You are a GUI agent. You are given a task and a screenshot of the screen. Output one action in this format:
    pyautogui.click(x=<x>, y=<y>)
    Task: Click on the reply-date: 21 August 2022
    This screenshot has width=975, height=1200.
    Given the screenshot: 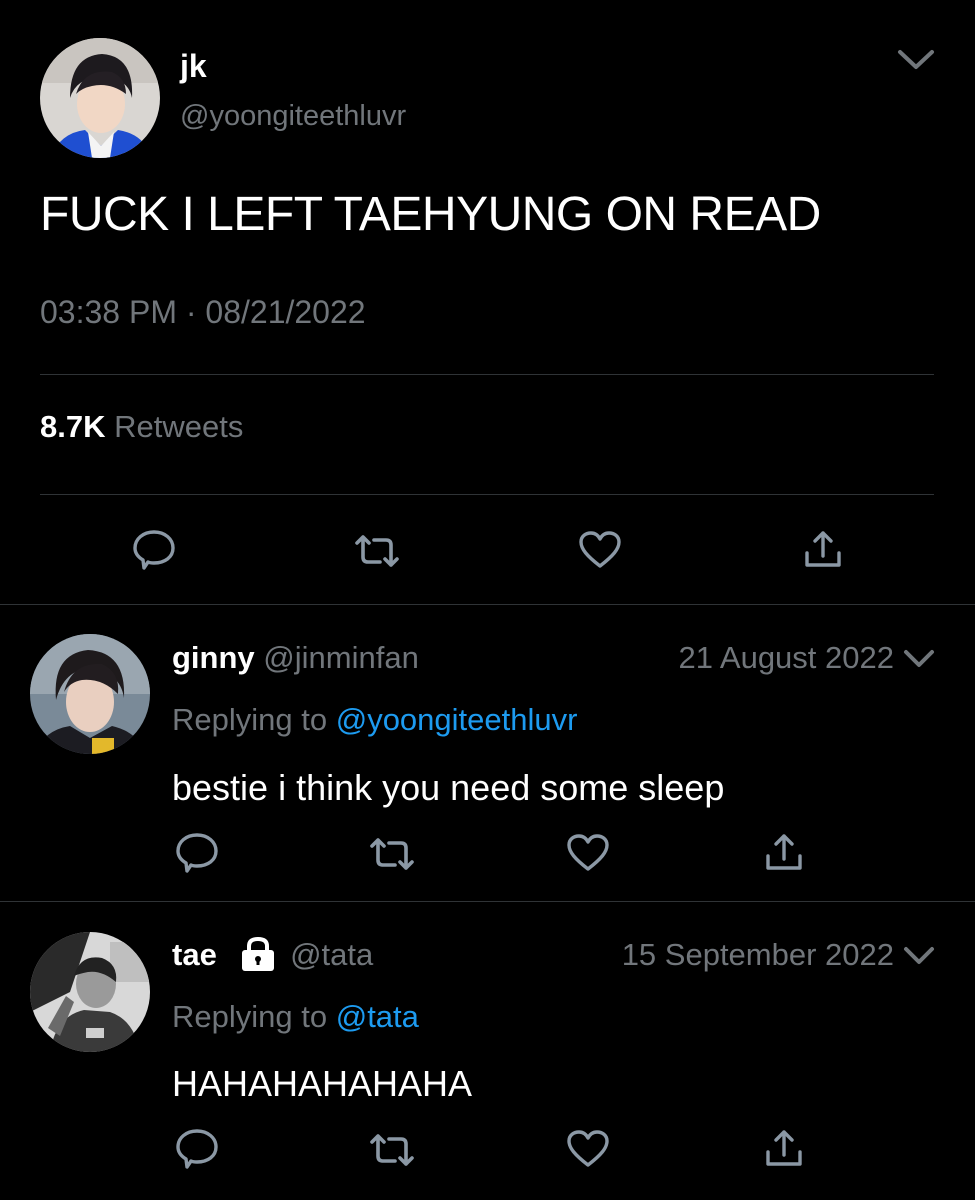 What is the action you would take?
    pyautogui.click(x=786, y=658)
    